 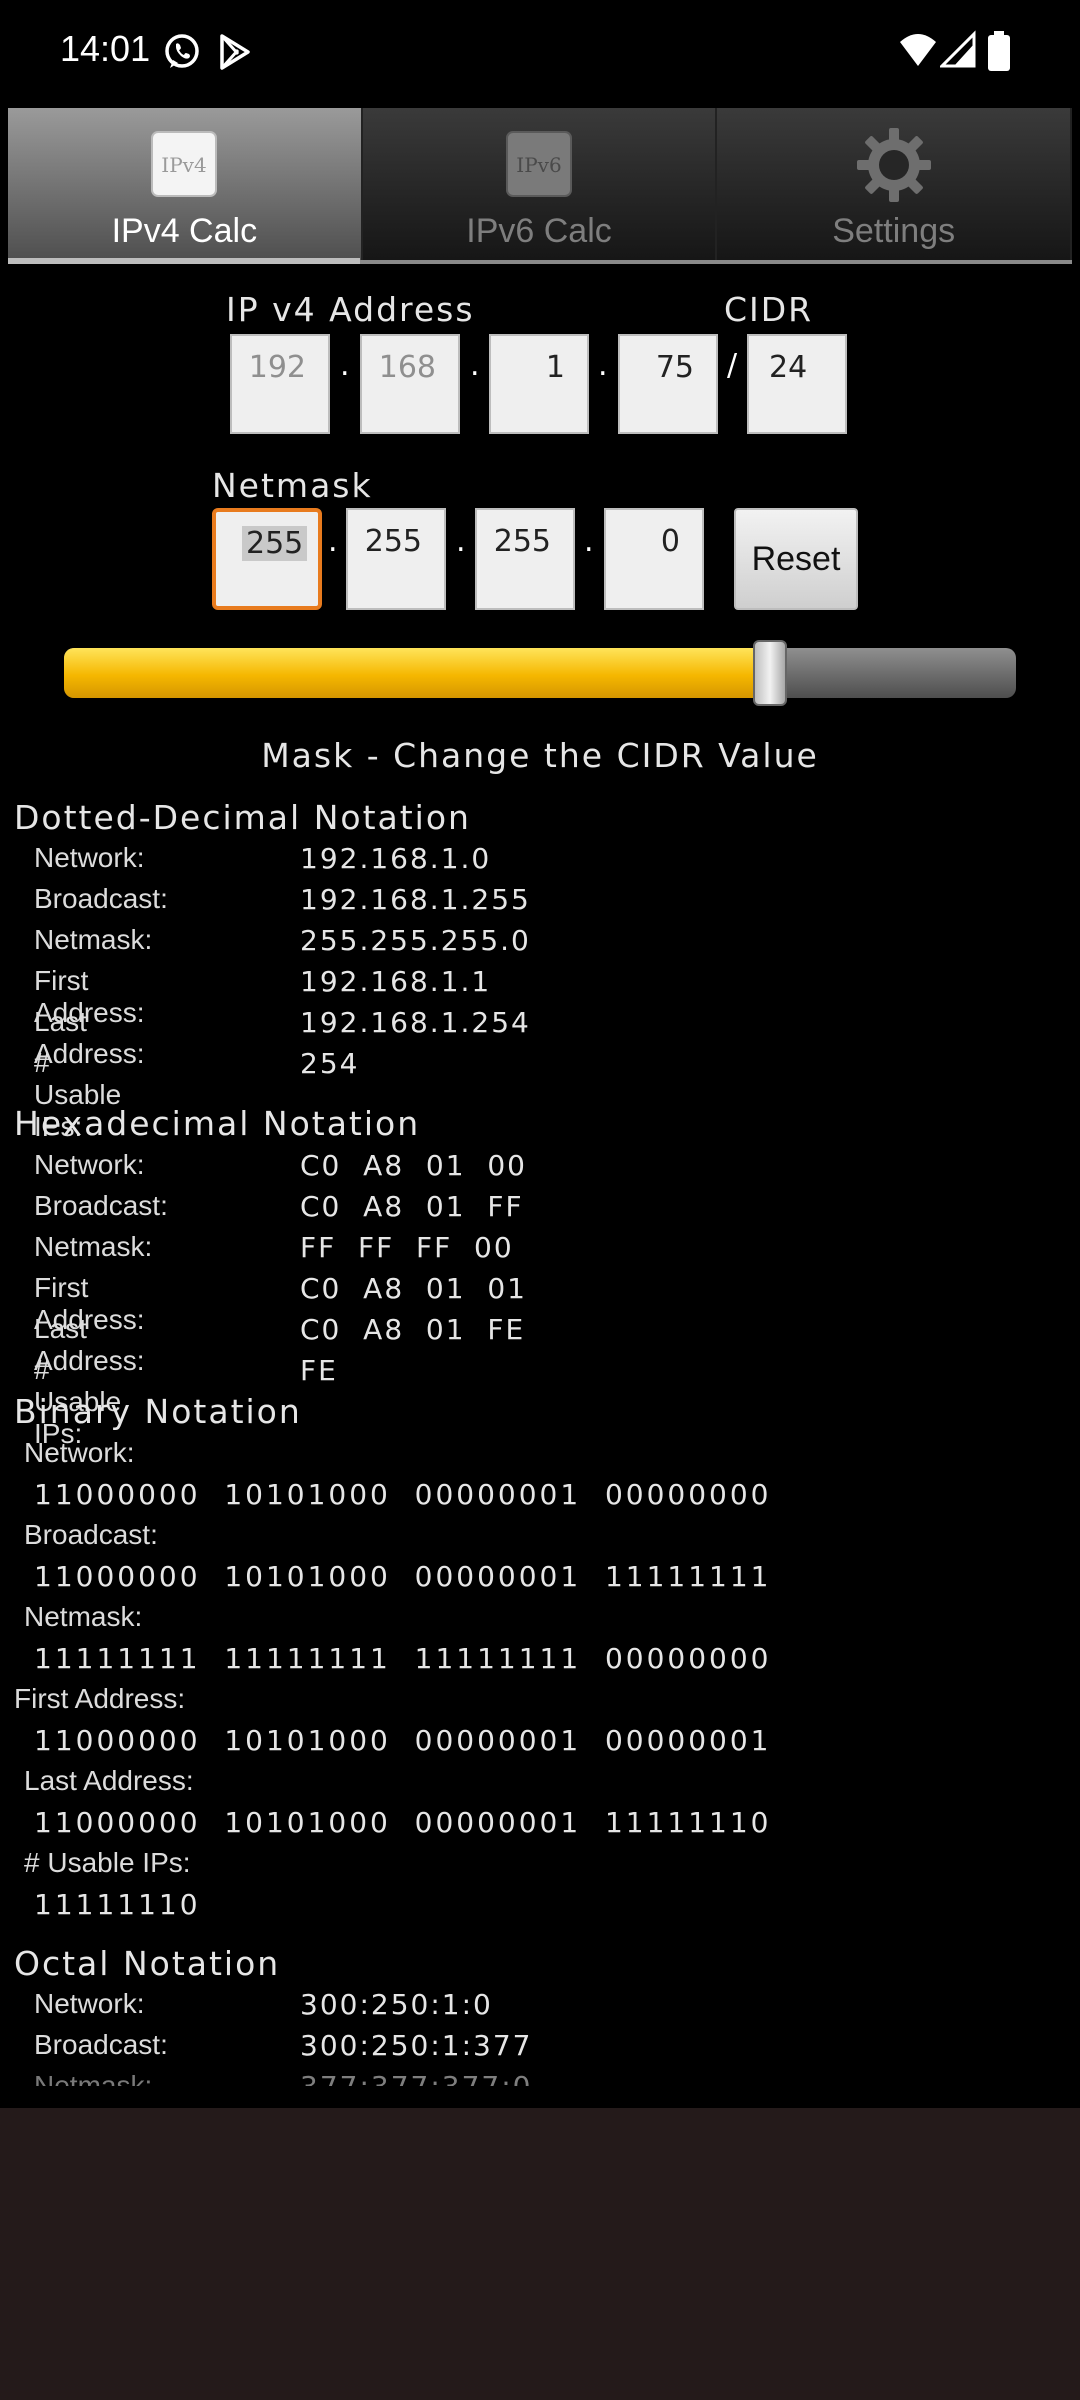 I want to click on binary-label: # Usable IPs:, so click(x=107, y=1862).